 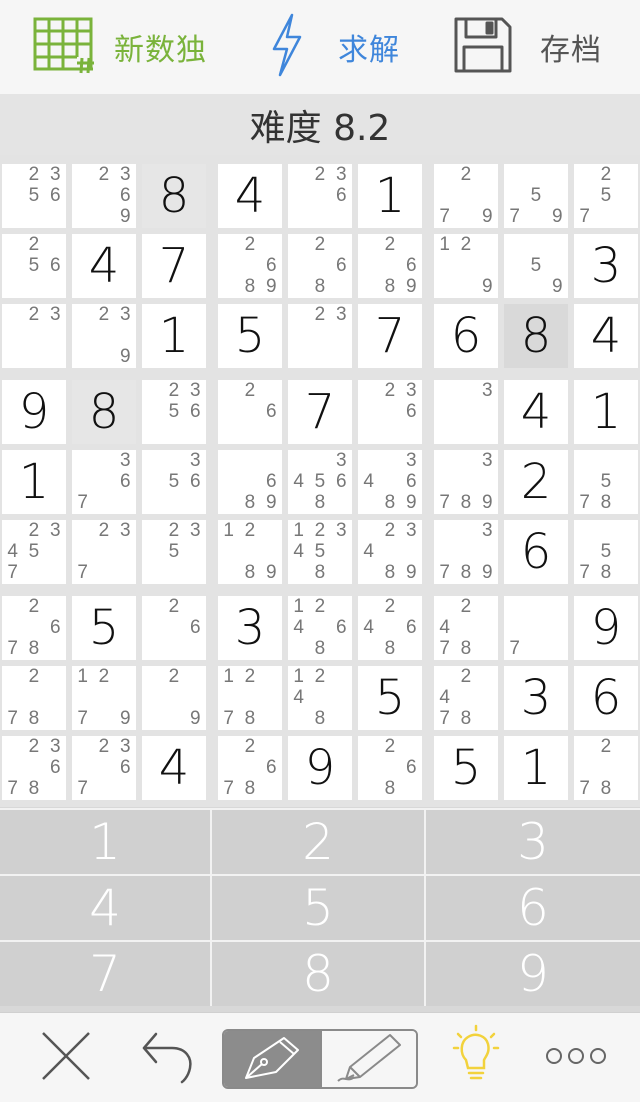 What do you see at coordinates (104, 336) in the screenshot?
I see `sudoku-cell: 23 9` at bounding box center [104, 336].